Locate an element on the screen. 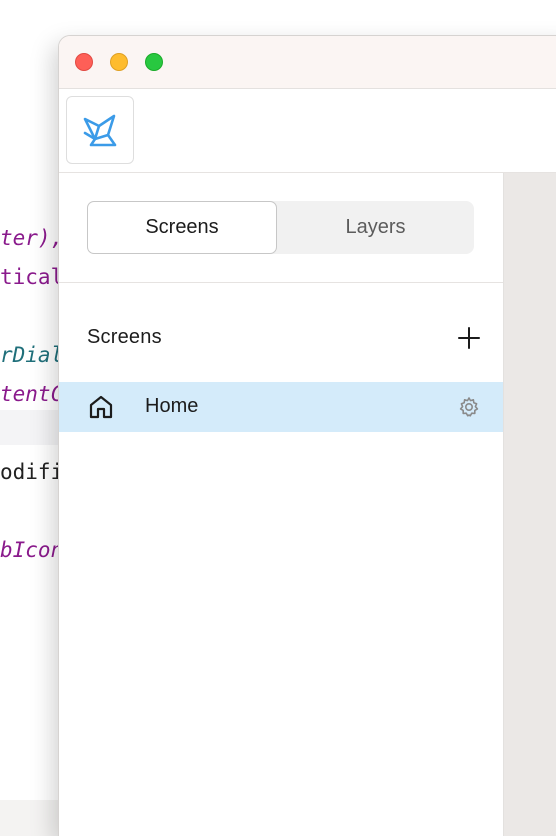  code-line: tentC is located at coordinates (31, 394).